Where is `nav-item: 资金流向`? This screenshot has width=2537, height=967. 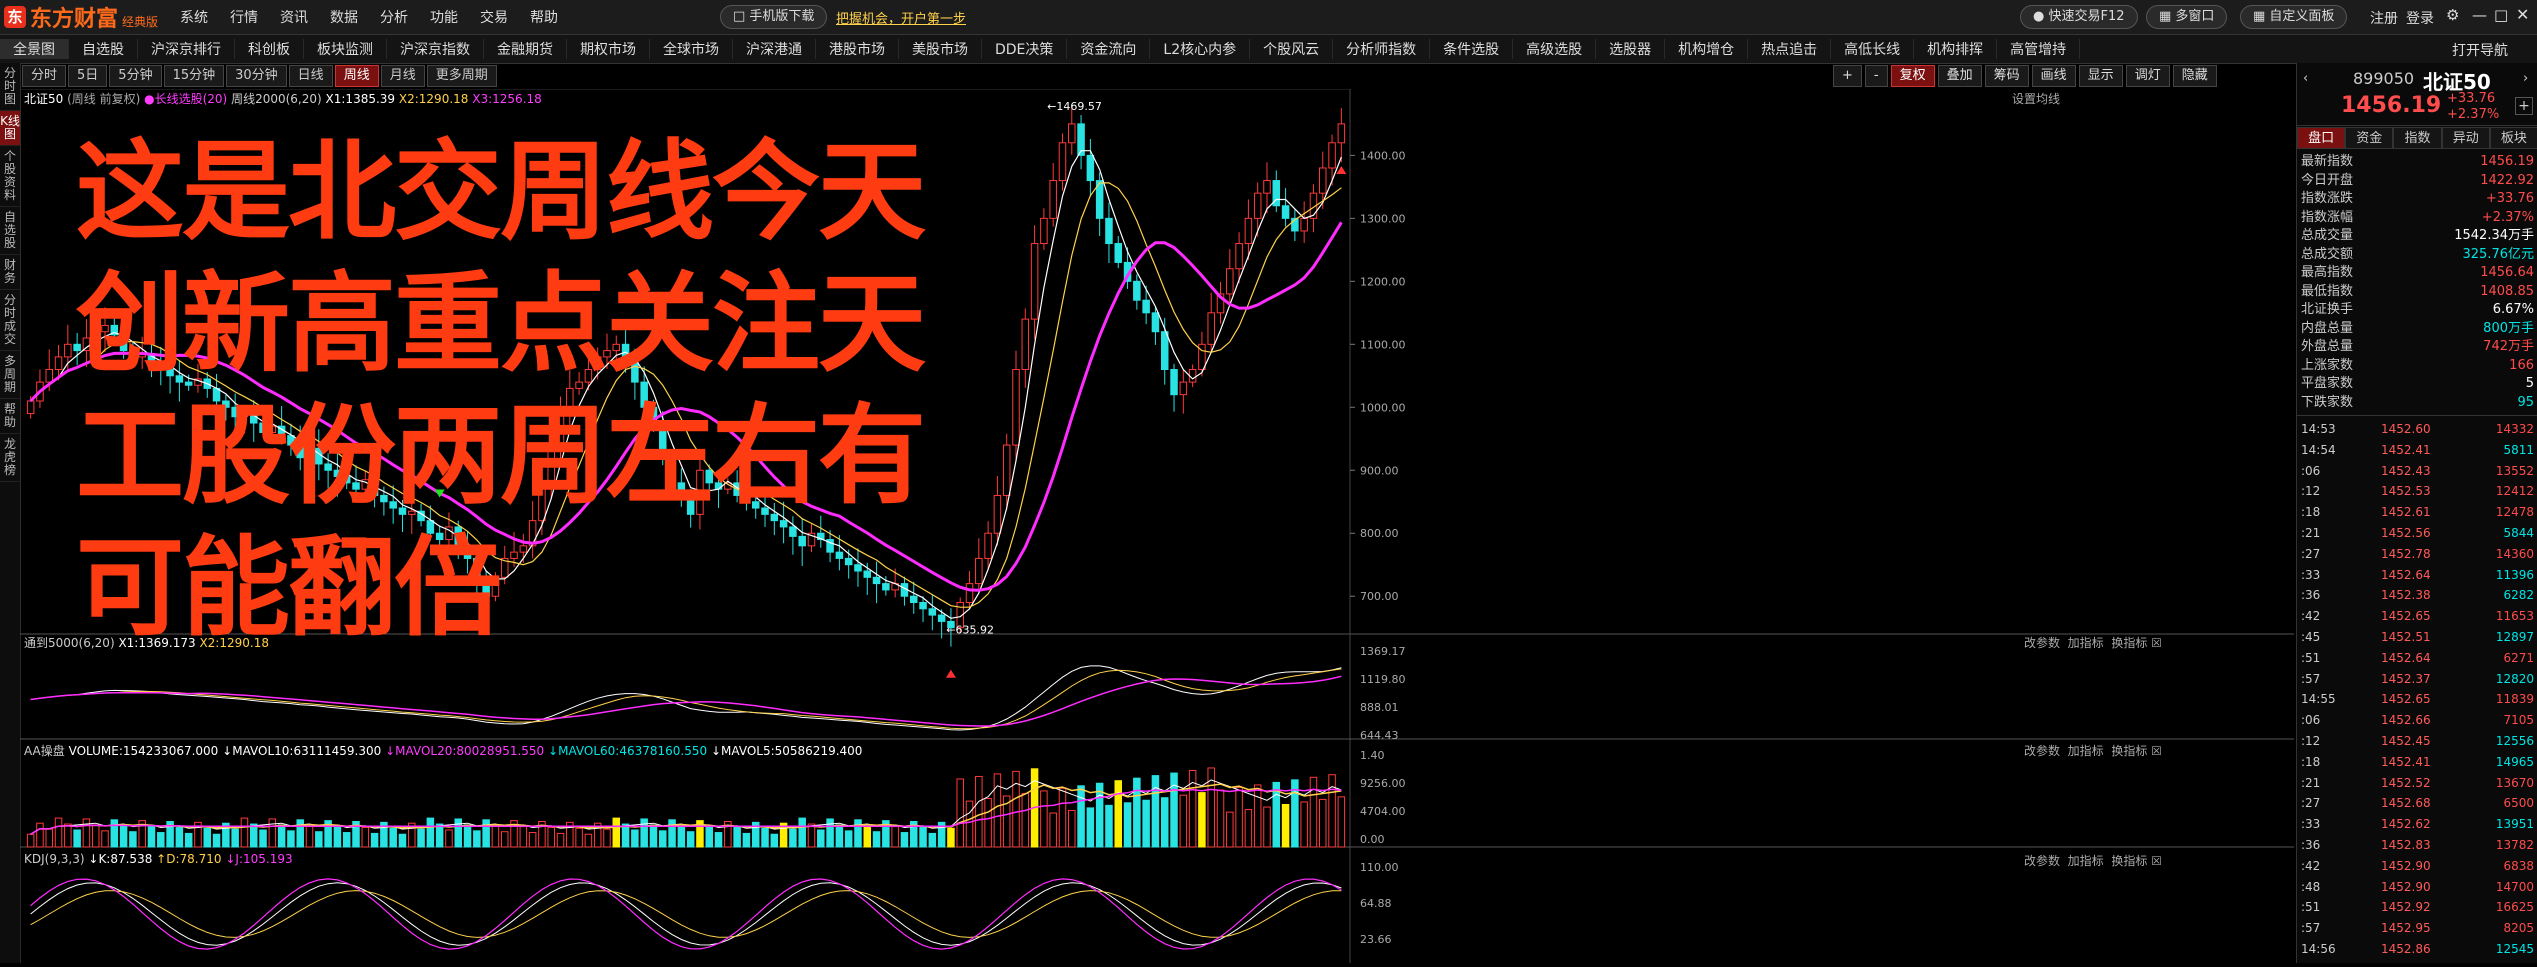 nav-item: 资金流向 is located at coordinates (1109, 49).